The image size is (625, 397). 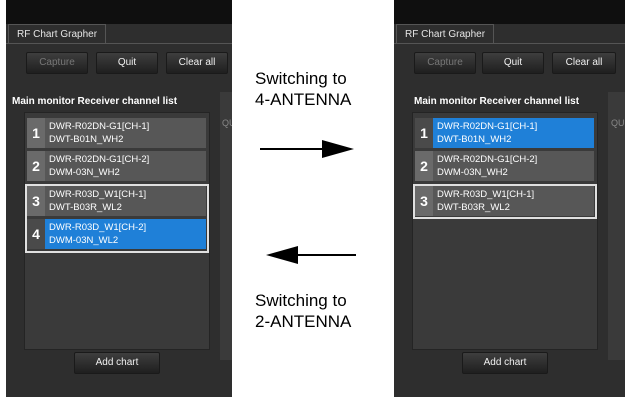 I want to click on caption-line: 4-ANTENNA, so click(x=303, y=99).